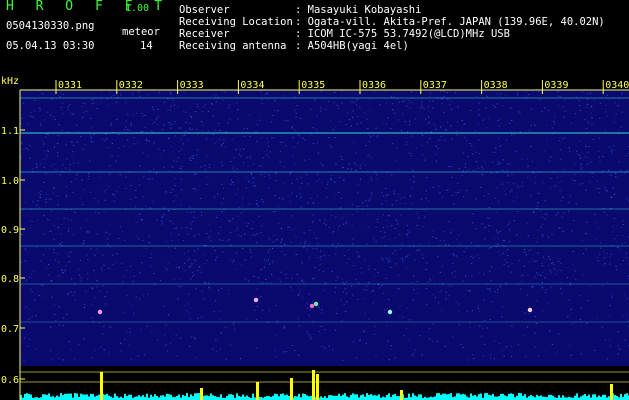  What do you see at coordinates (236, 22) in the screenshot?
I see `info-label-location: Receiving Location` at bounding box center [236, 22].